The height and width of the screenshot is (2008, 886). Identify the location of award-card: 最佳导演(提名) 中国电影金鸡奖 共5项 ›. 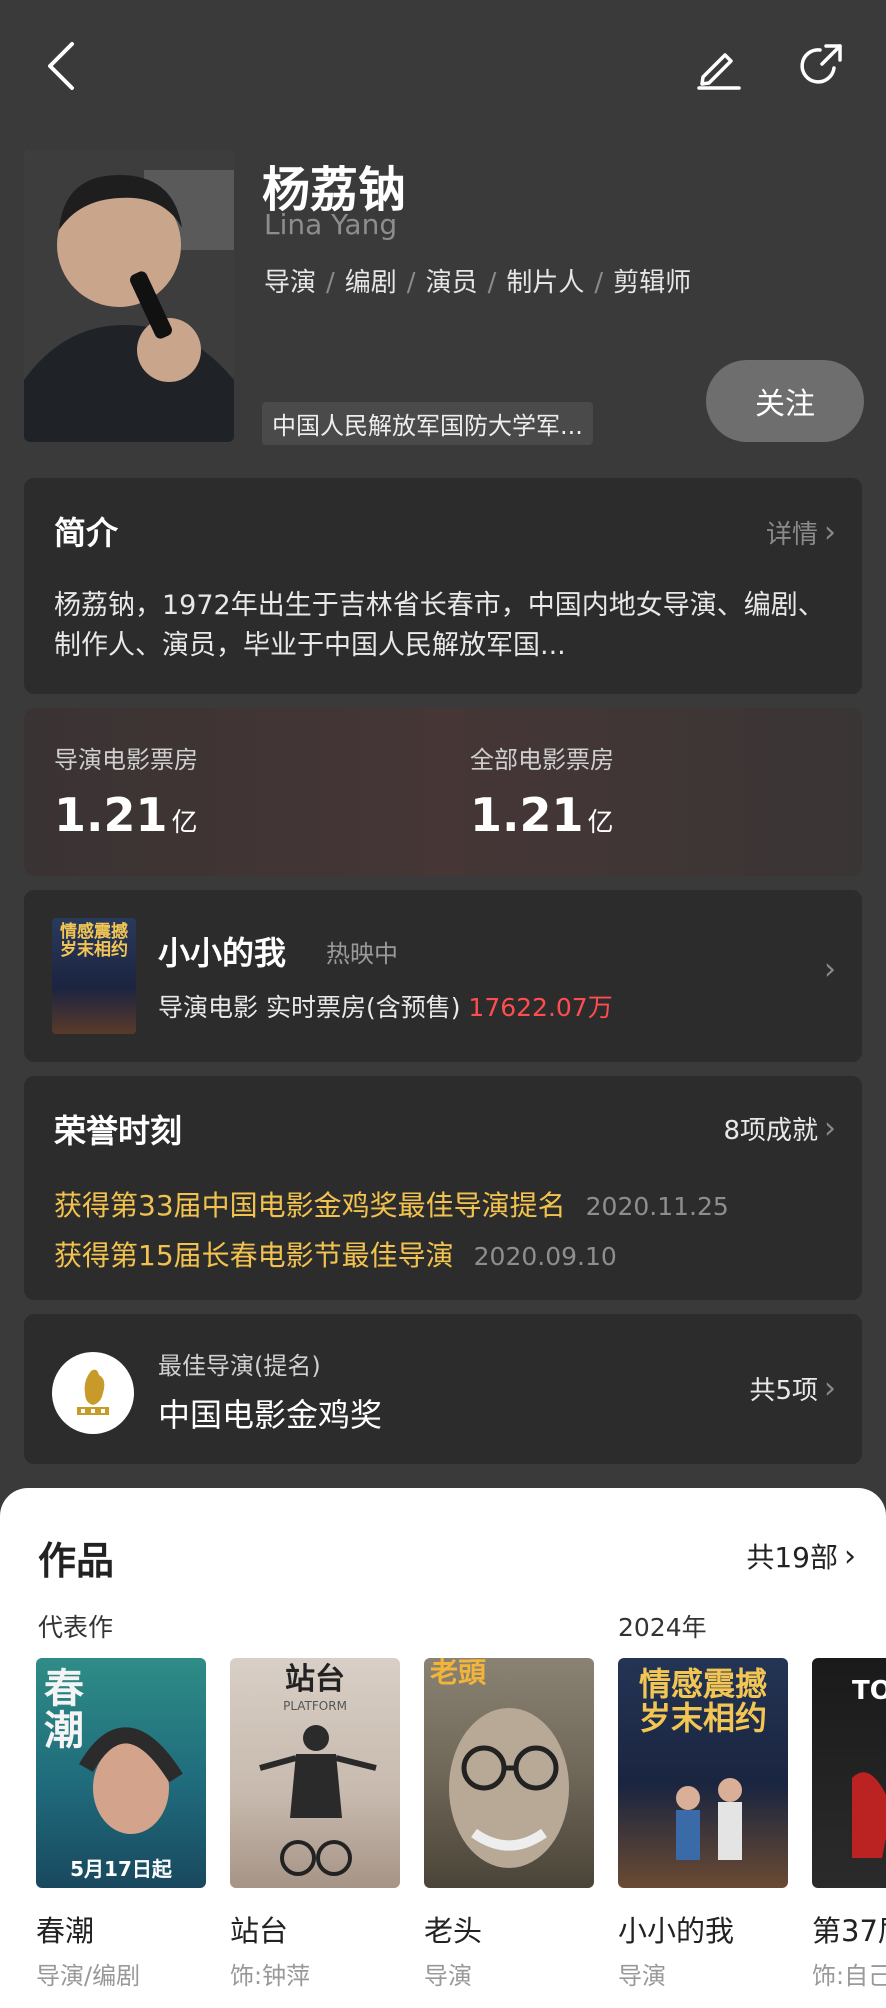
(443, 1389).